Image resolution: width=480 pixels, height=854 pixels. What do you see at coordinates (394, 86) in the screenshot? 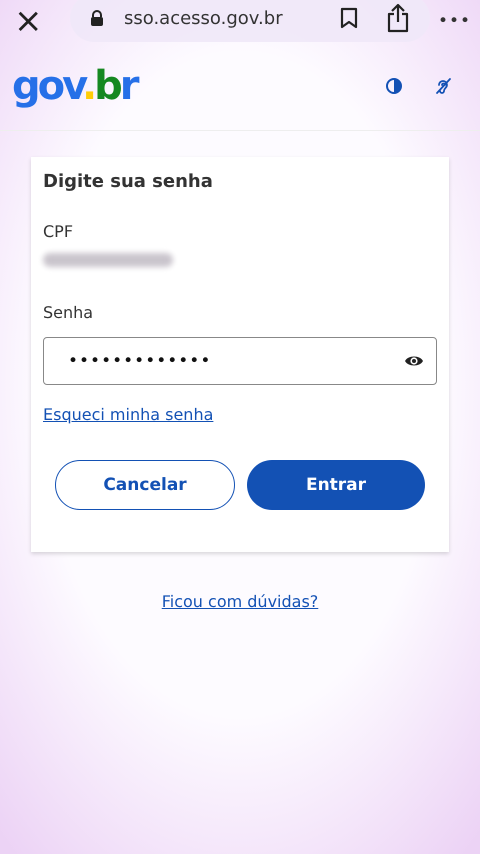
I see `contrast-icon` at bounding box center [394, 86].